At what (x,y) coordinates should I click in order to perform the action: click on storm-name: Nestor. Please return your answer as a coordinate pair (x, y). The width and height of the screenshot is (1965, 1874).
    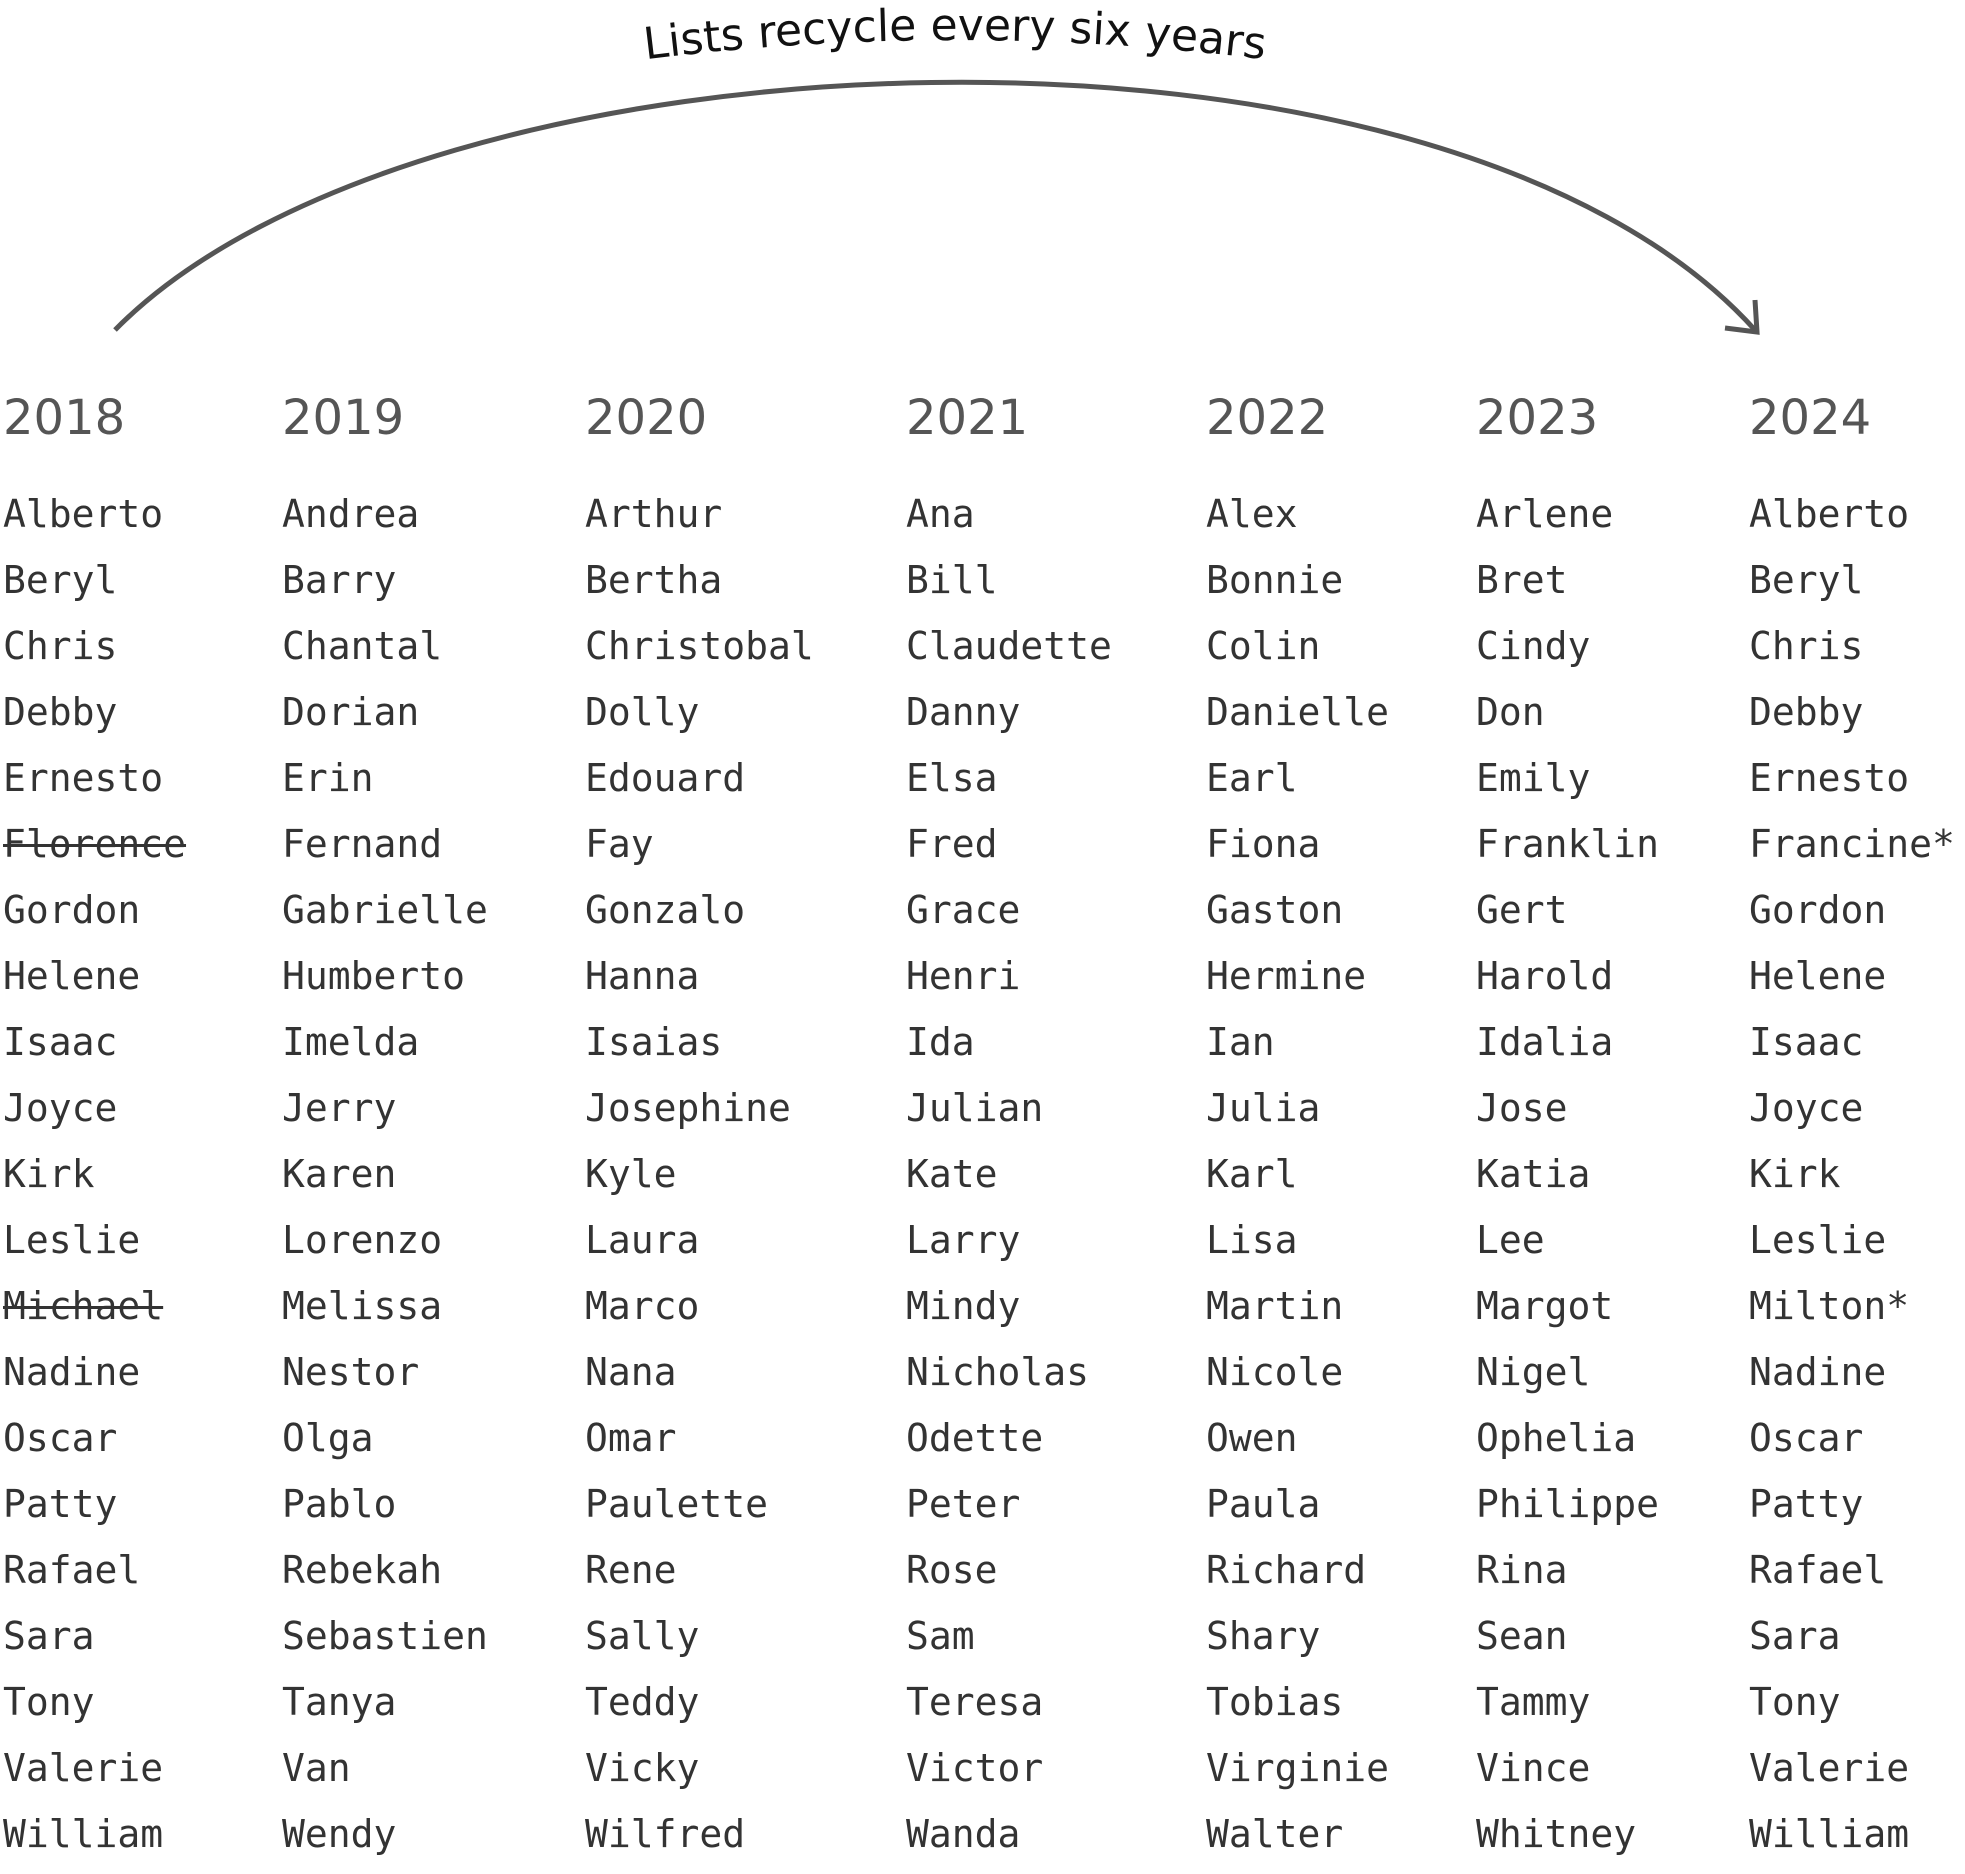
    Looking at the image, I should click on (351, 1372).